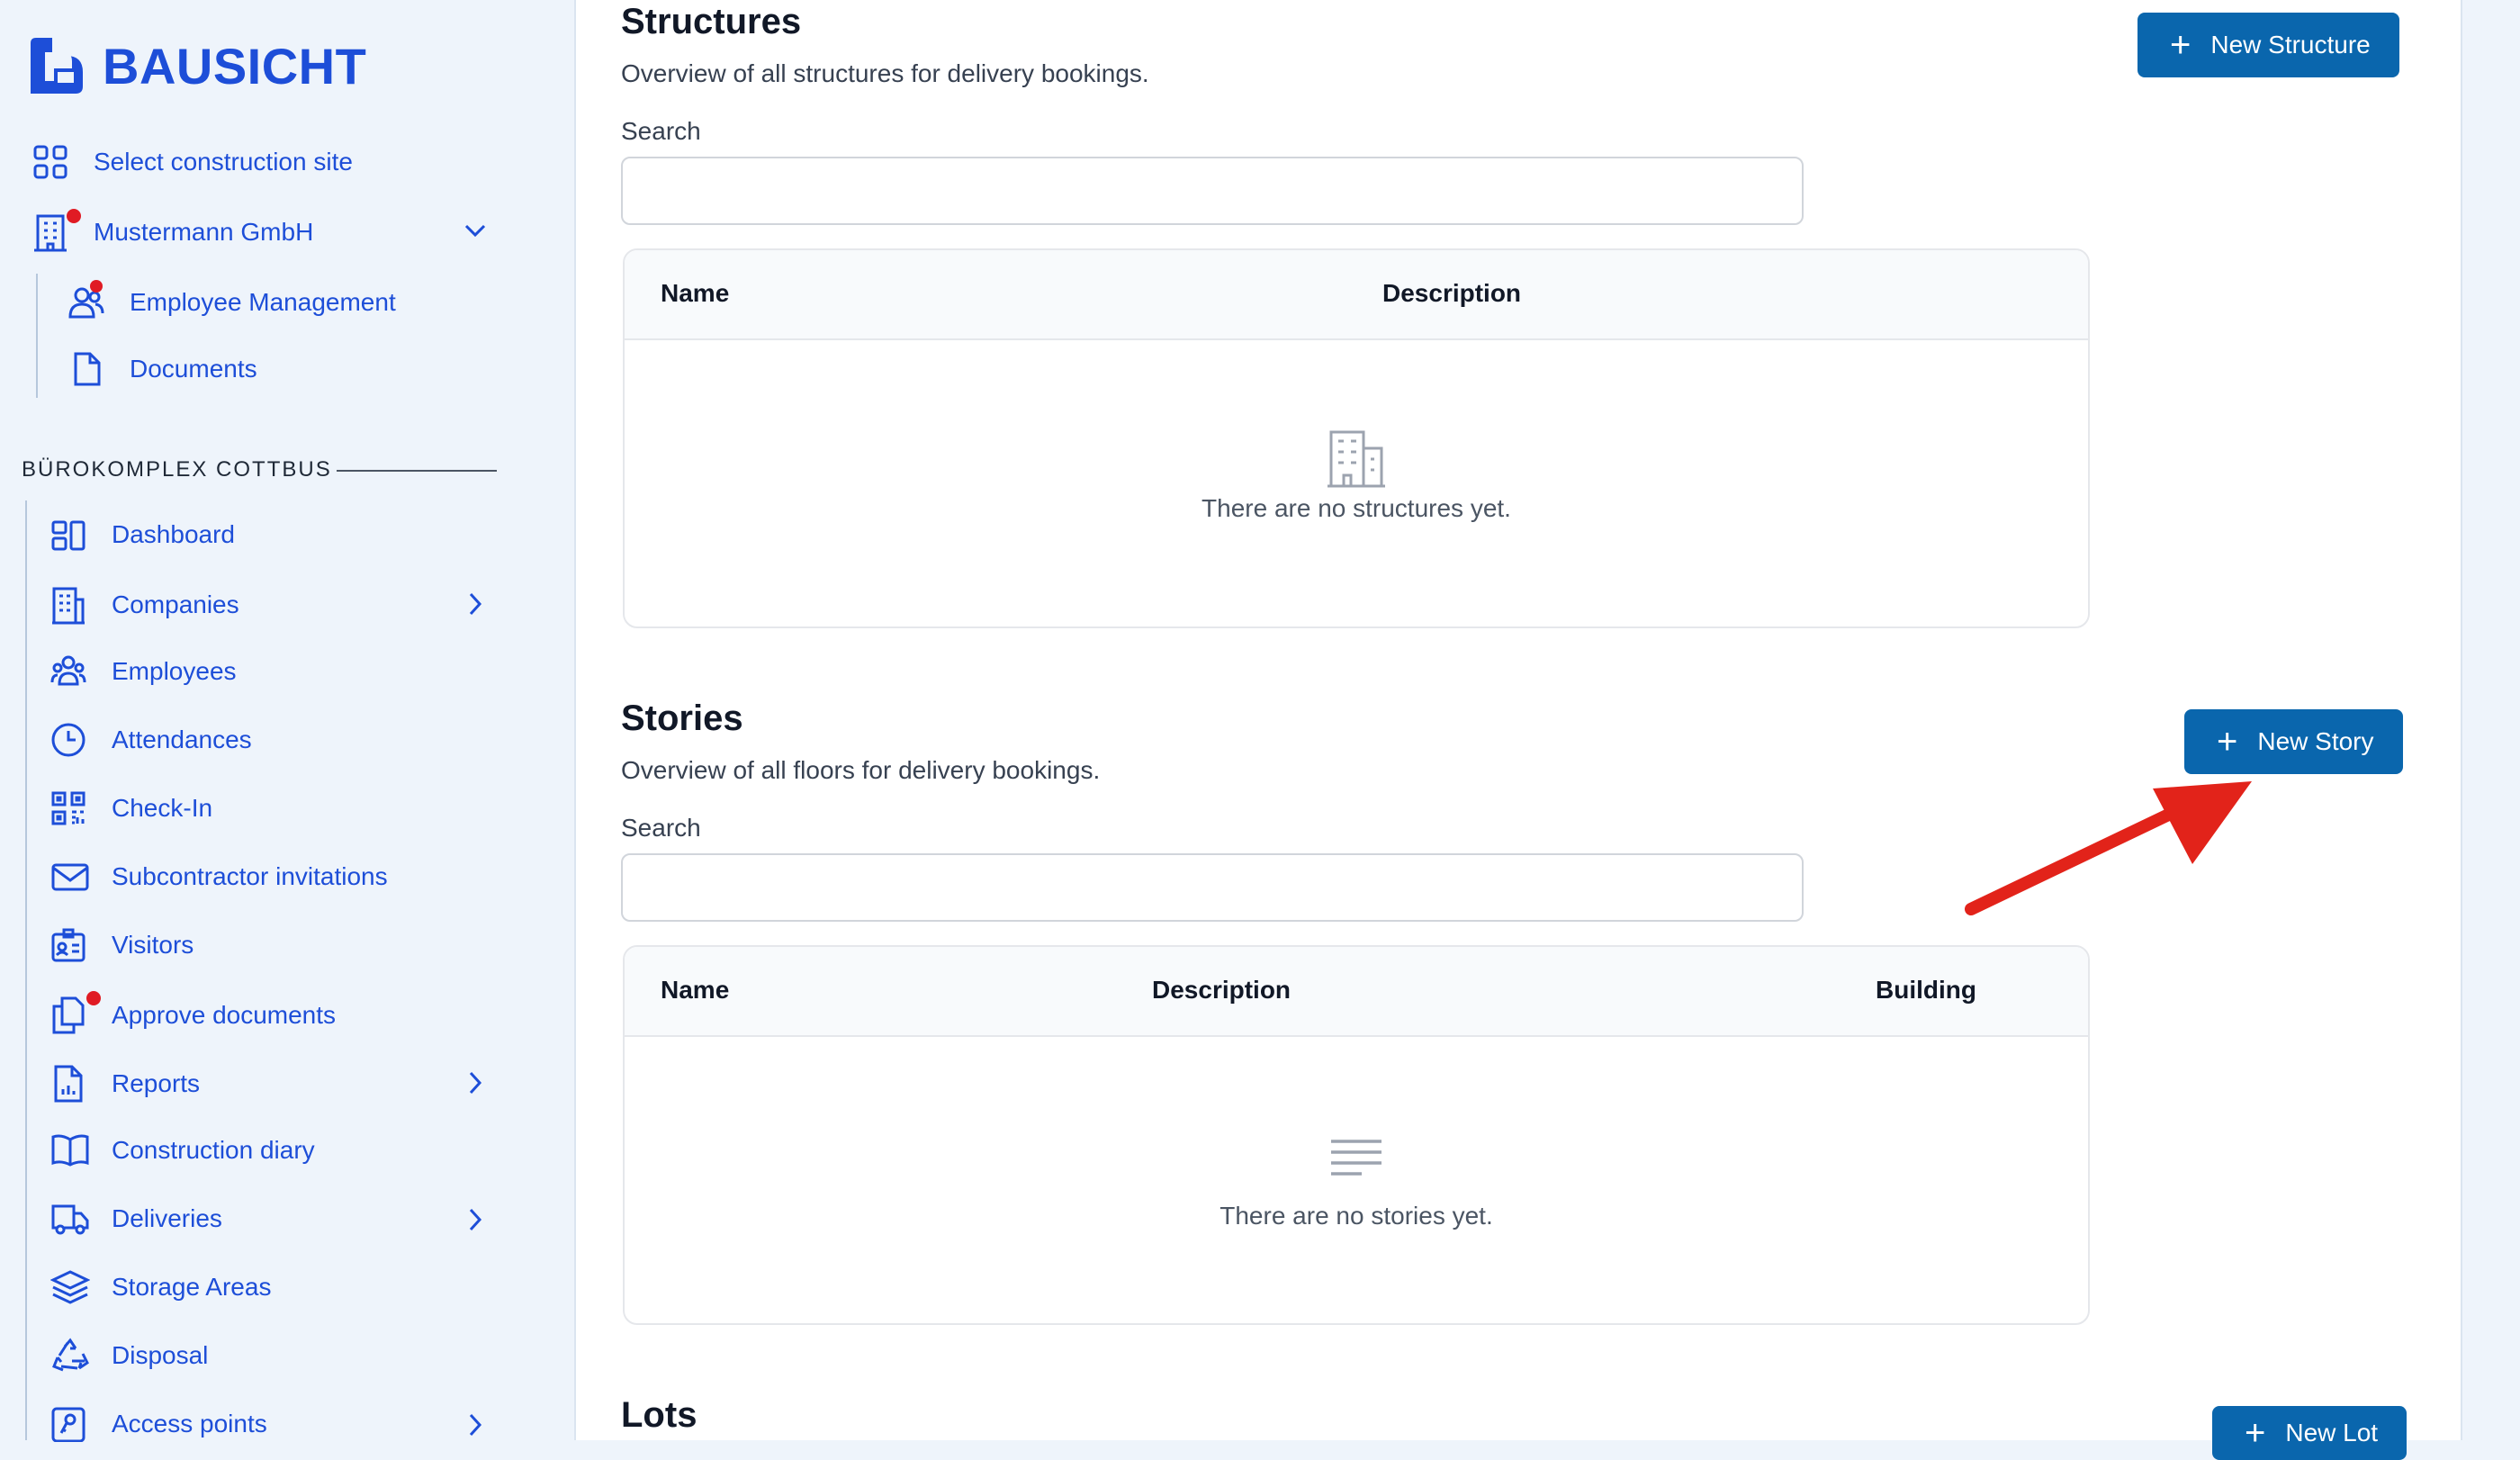 The image size is (2520, 1460). Describe the element at coordinates (235, 66) in the screenshot. I see `app-name: BAUSICHT` at that location.